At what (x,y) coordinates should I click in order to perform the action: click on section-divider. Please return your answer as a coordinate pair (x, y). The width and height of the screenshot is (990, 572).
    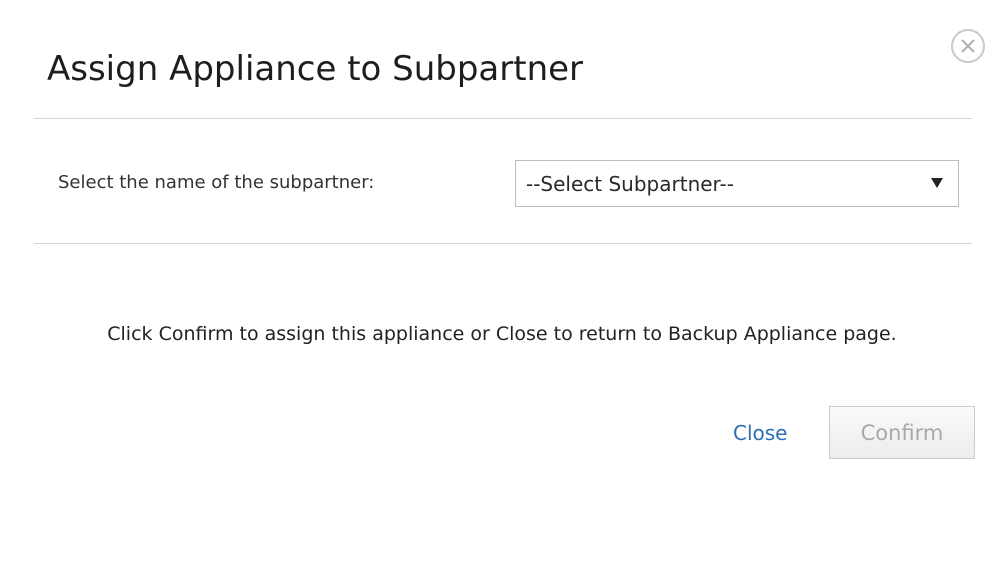
    Looking at the image, I should click on (503, 243).